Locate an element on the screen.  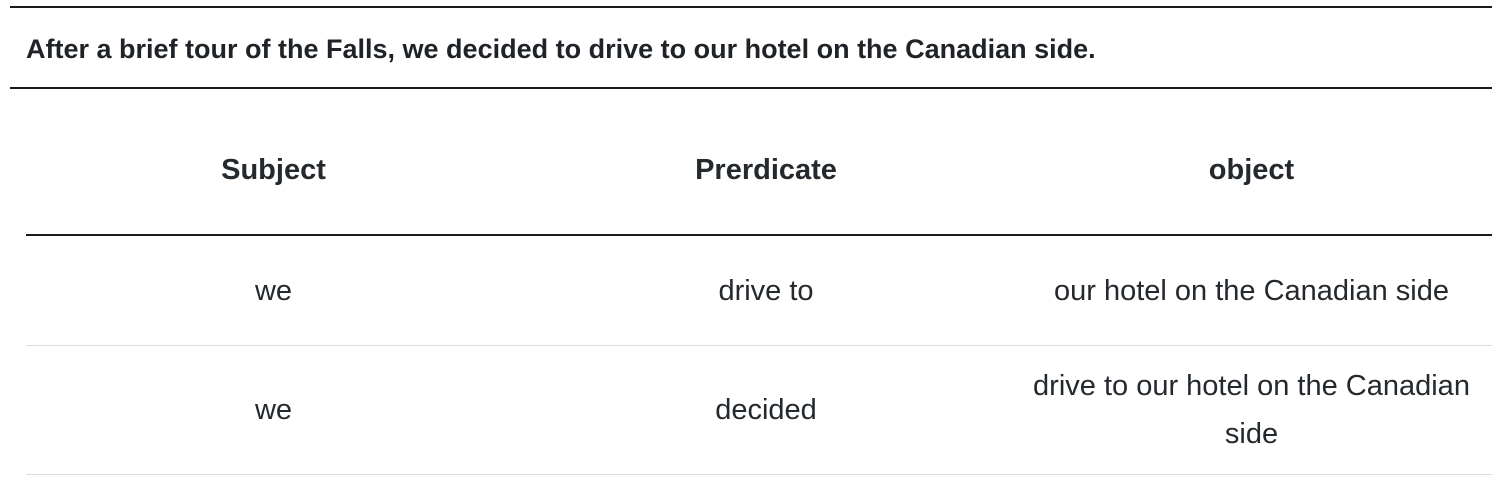
header-subject: Subject is located at coordinates (273, 171).